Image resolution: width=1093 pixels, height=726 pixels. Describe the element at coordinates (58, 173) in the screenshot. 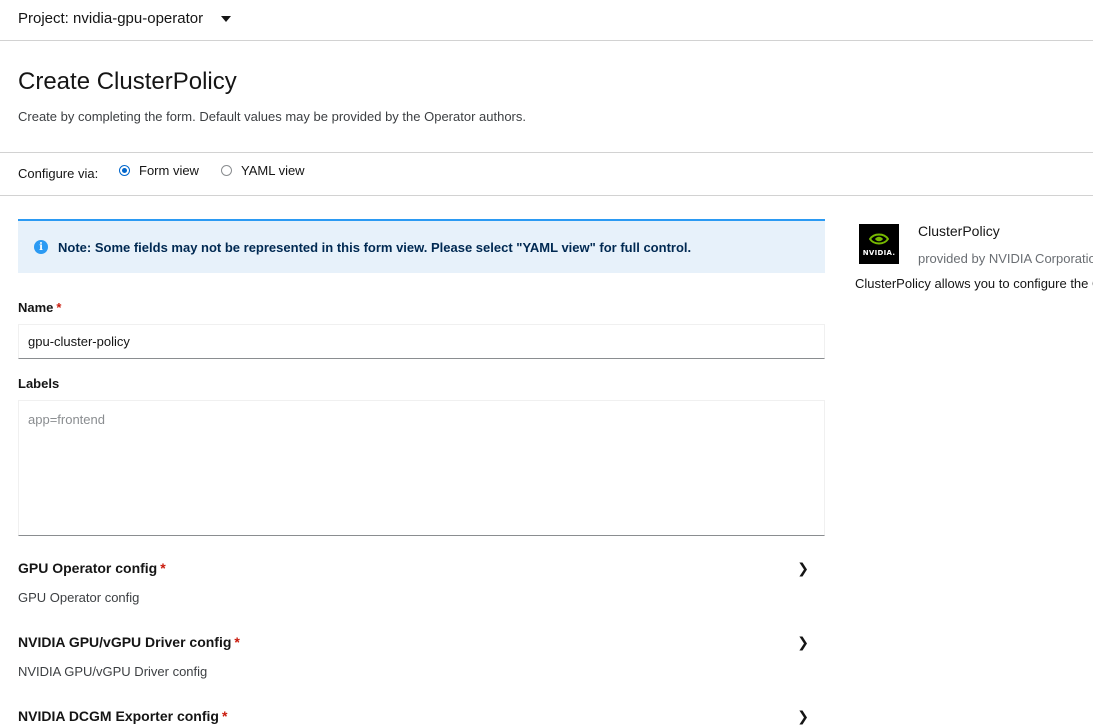

I see `configure-via-label: Configure via:` at that location.